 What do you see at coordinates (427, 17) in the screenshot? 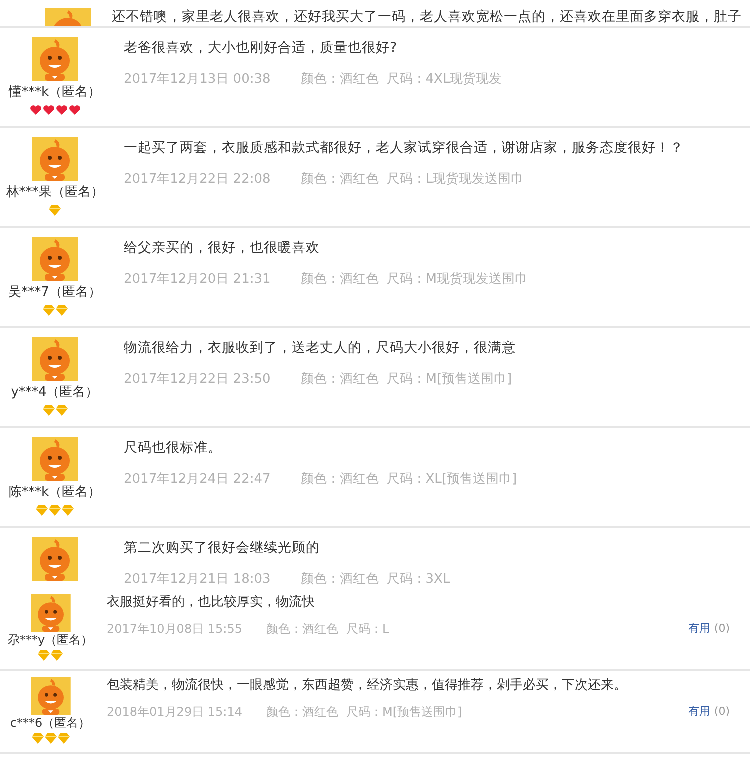
I see `review-text: 还不错噢，家里老人很喜欢，还好我买大了一码，老人喜欢宽松一点的，还喜欢在里面多穿衣服，肚子` at bounding box center [427, 17].